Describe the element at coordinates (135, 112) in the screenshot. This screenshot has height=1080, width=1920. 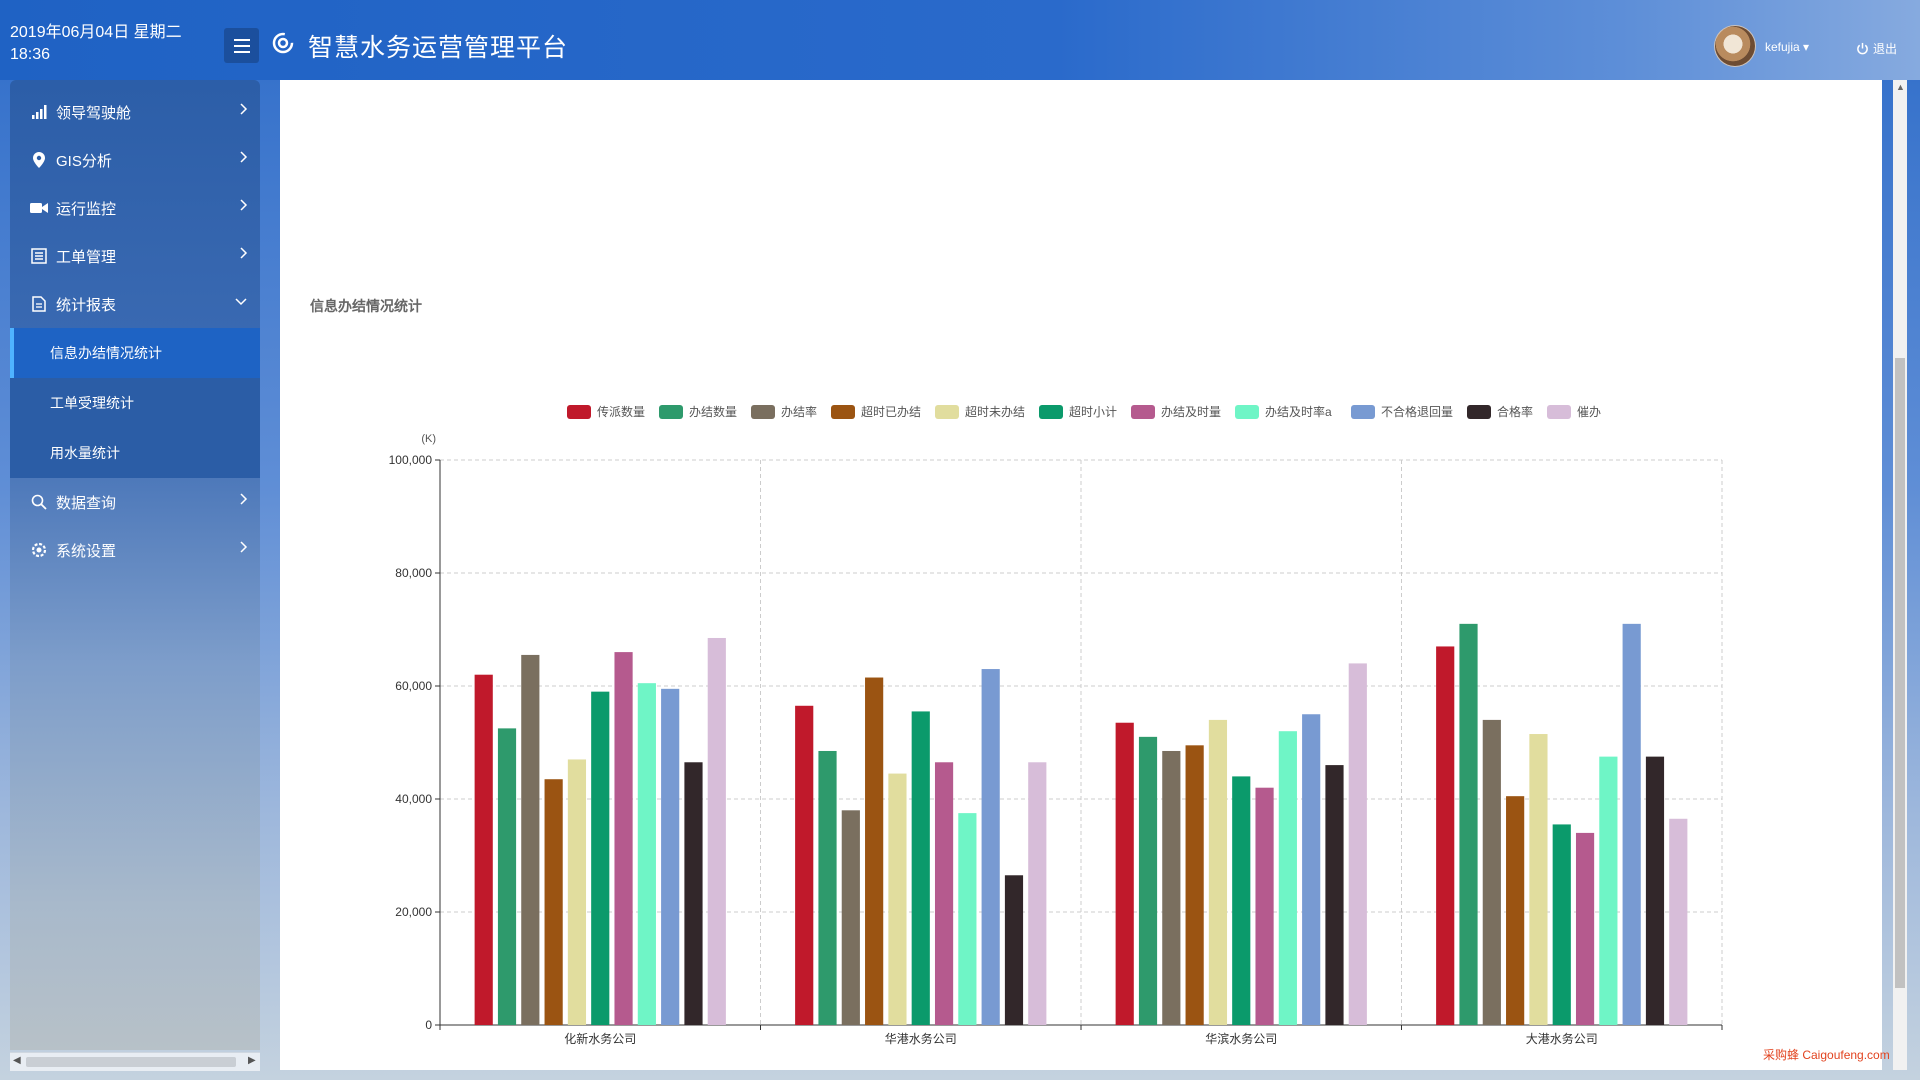
I see `sidebar-item-dashboard: 领导驾驶舱` at that location.